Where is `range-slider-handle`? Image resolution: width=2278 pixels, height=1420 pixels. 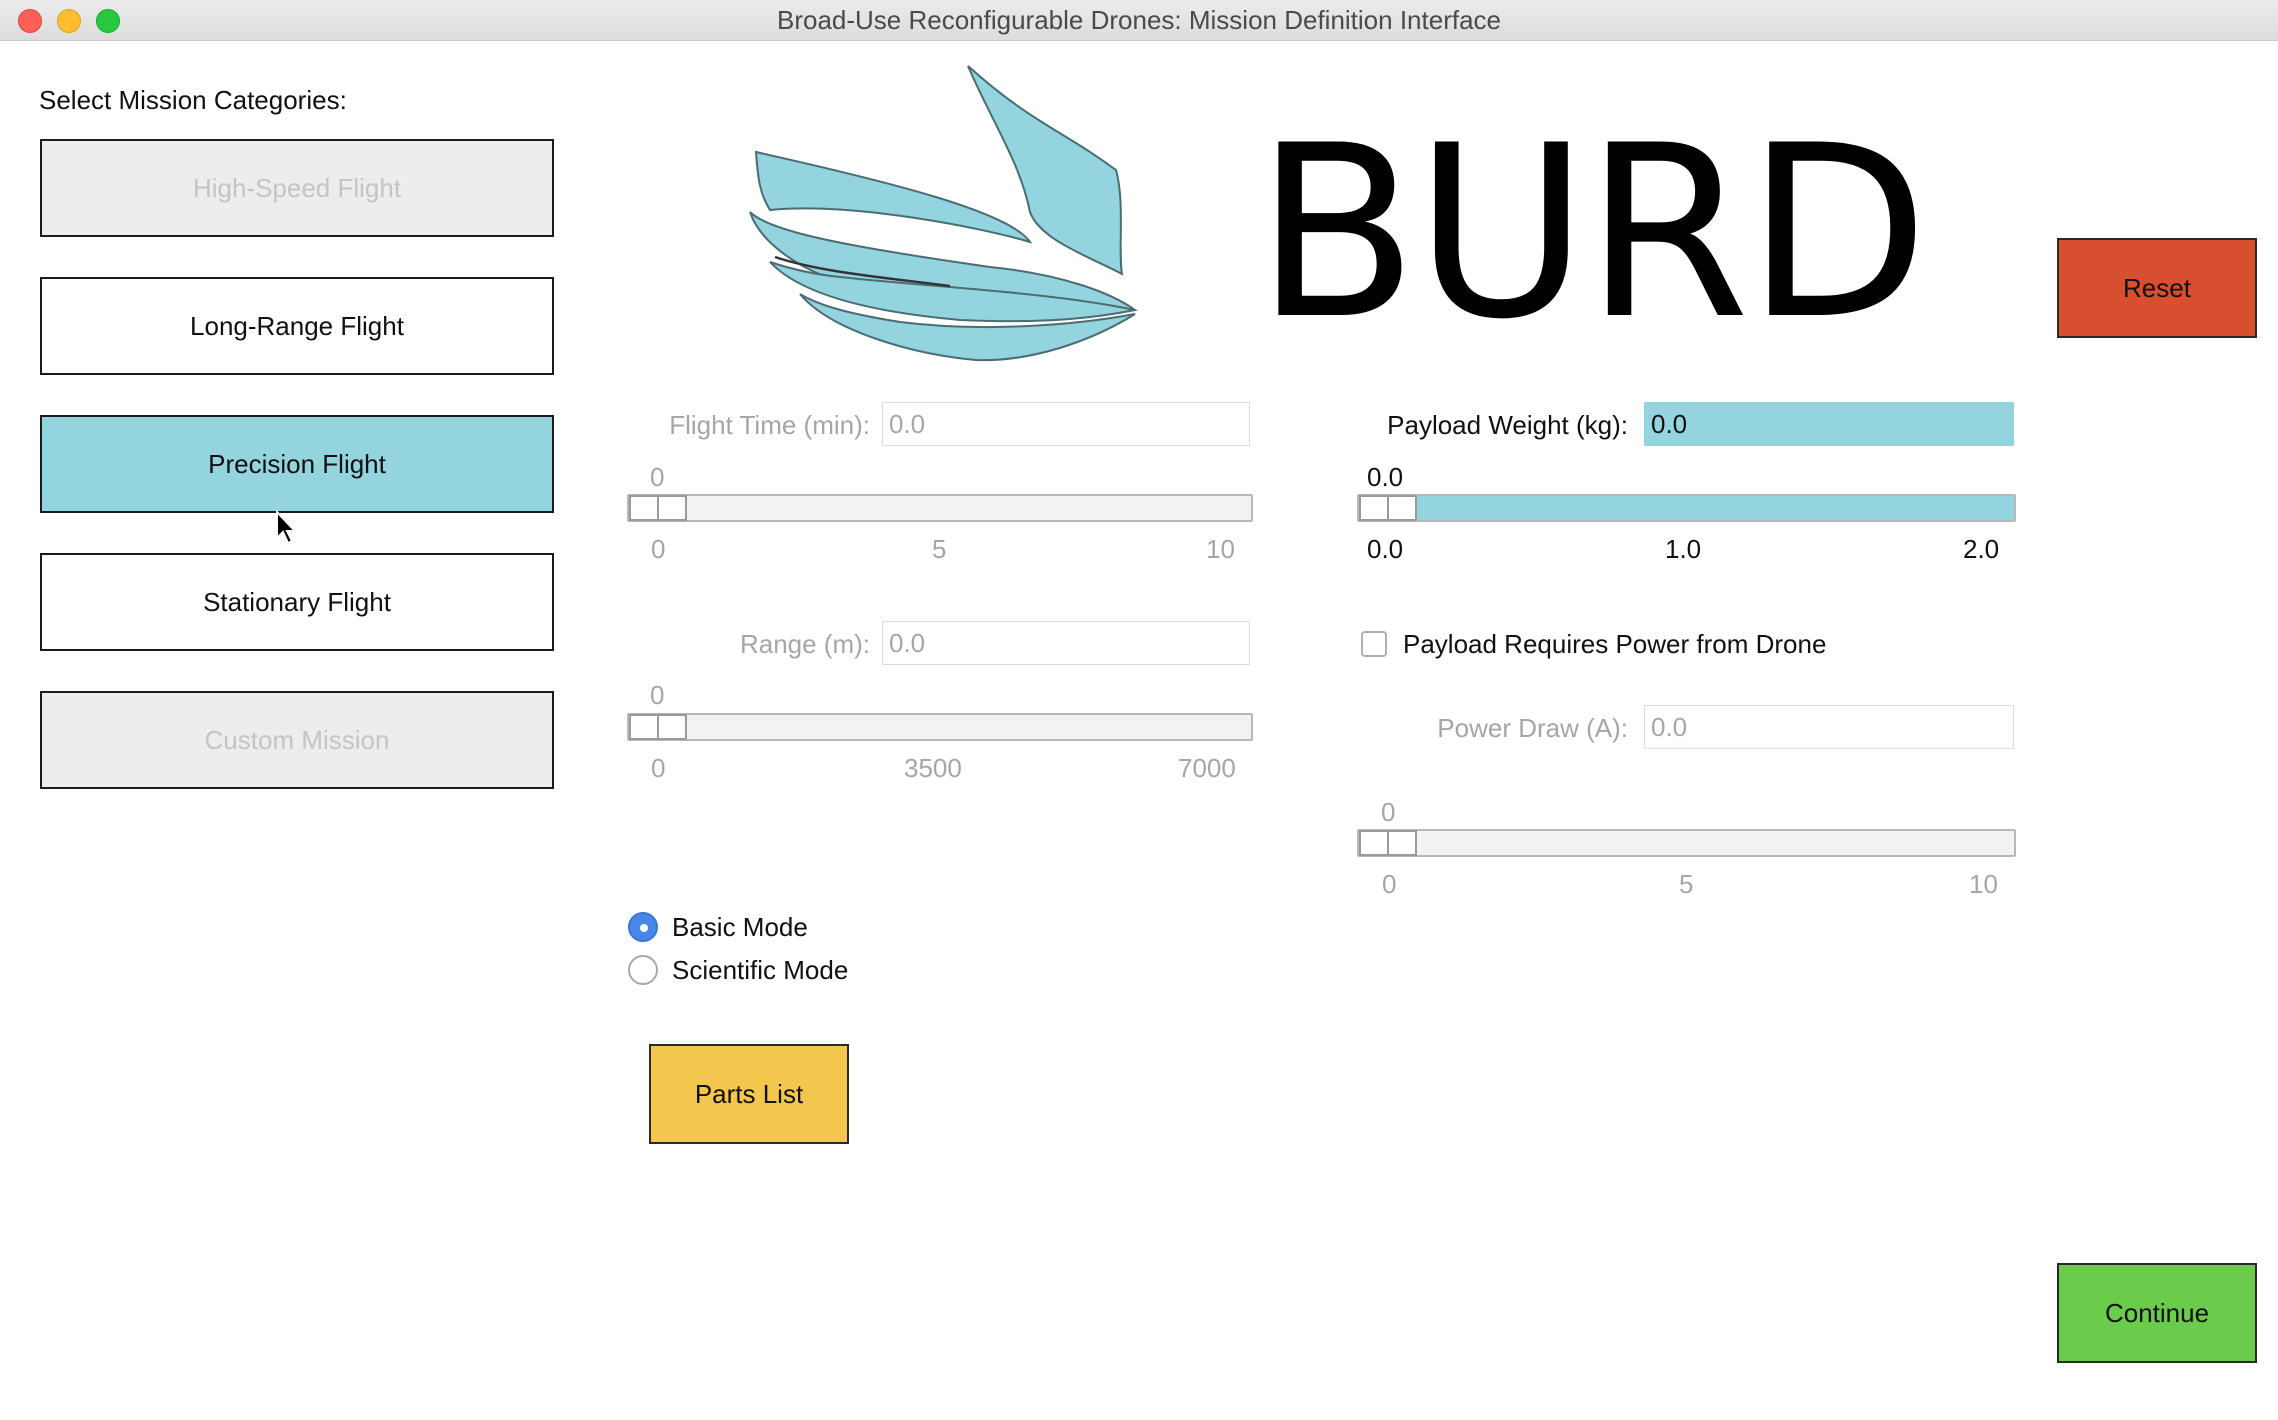
range-slider-handle is located at coordinates (658, 727).